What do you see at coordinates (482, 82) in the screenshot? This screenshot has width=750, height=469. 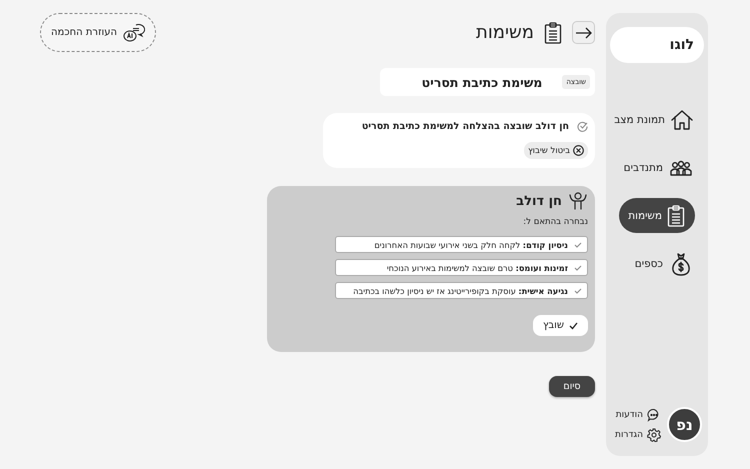 I see `task-title: משימת כתיבת תסריט` at bounding box center [482, 82].